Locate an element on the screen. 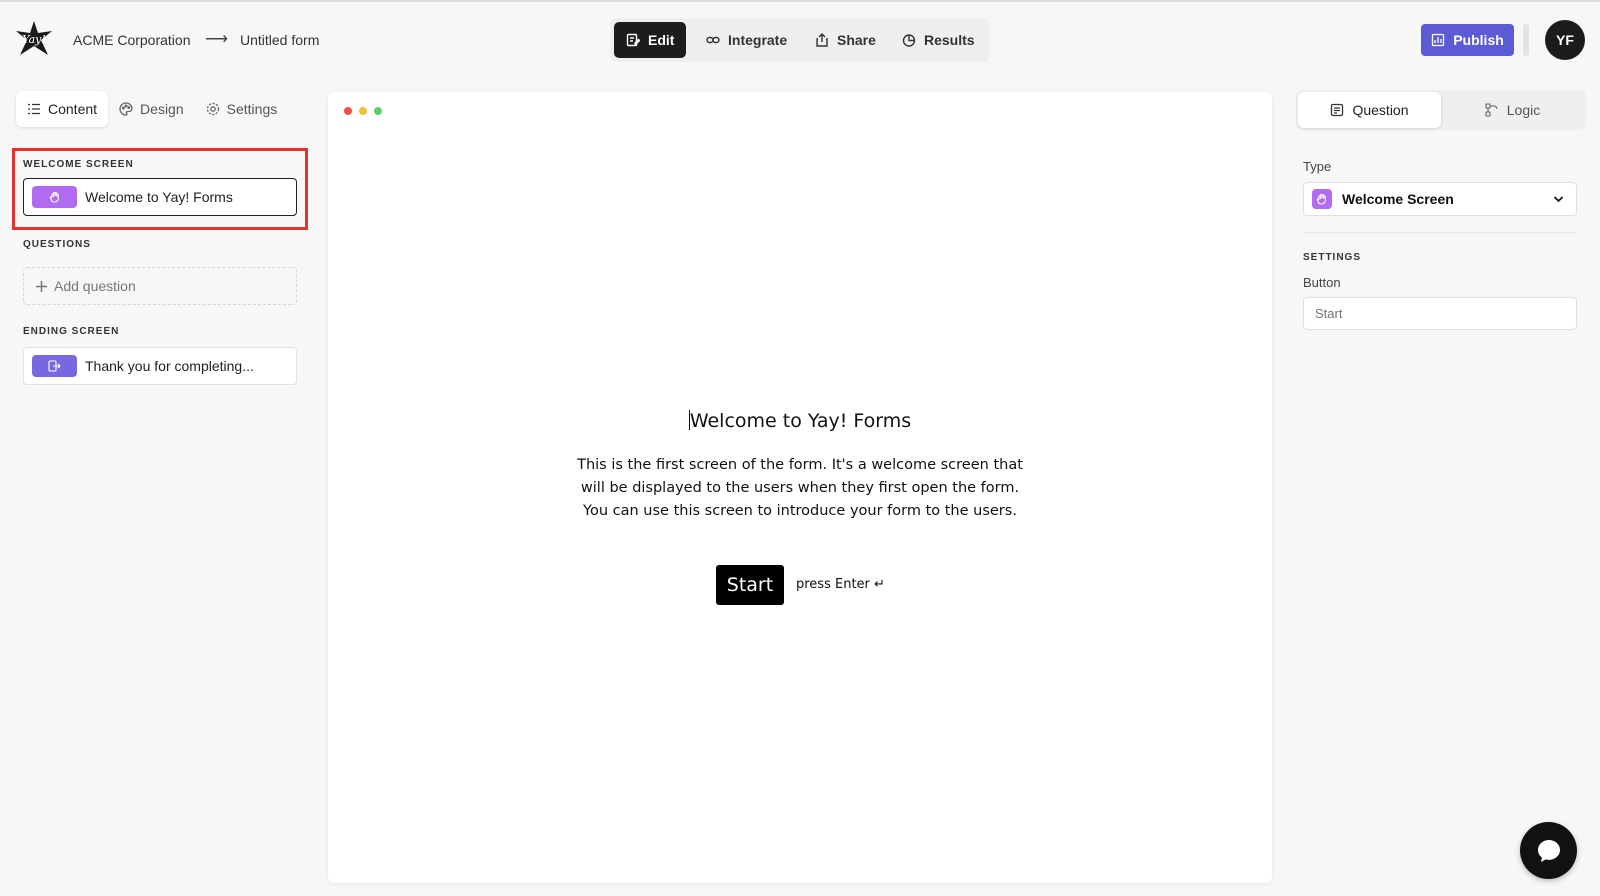 The image size is (1600, 896). tab-settings: Settings is located at coordinates (242, 109).